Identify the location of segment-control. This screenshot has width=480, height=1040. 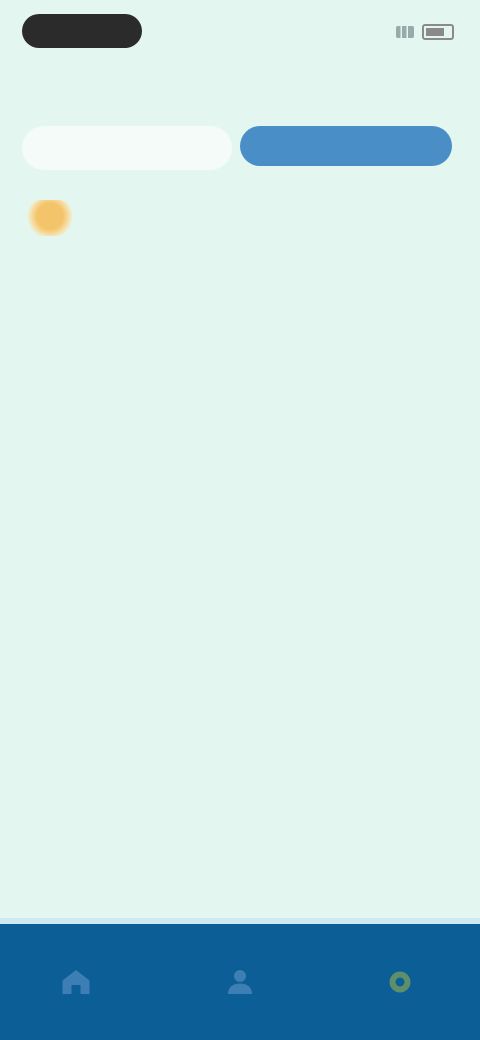
(127, 148).